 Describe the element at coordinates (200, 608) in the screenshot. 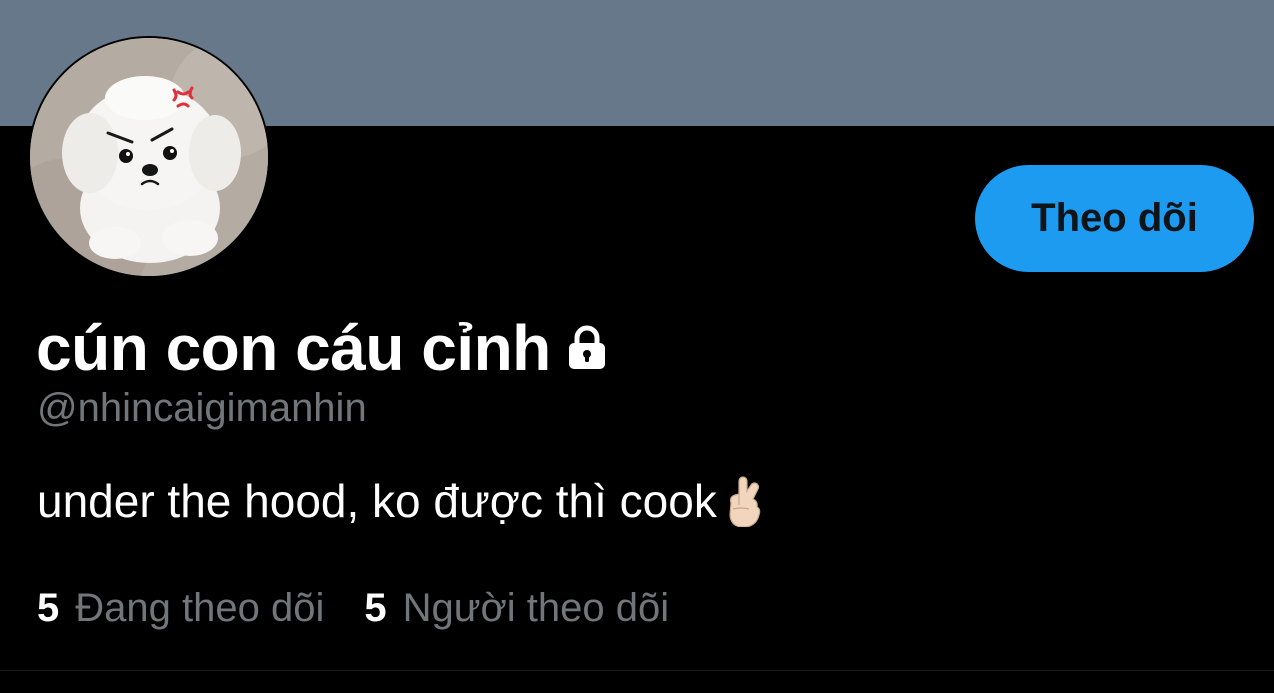

I see `following-label: Đang theo dõi` at that location.